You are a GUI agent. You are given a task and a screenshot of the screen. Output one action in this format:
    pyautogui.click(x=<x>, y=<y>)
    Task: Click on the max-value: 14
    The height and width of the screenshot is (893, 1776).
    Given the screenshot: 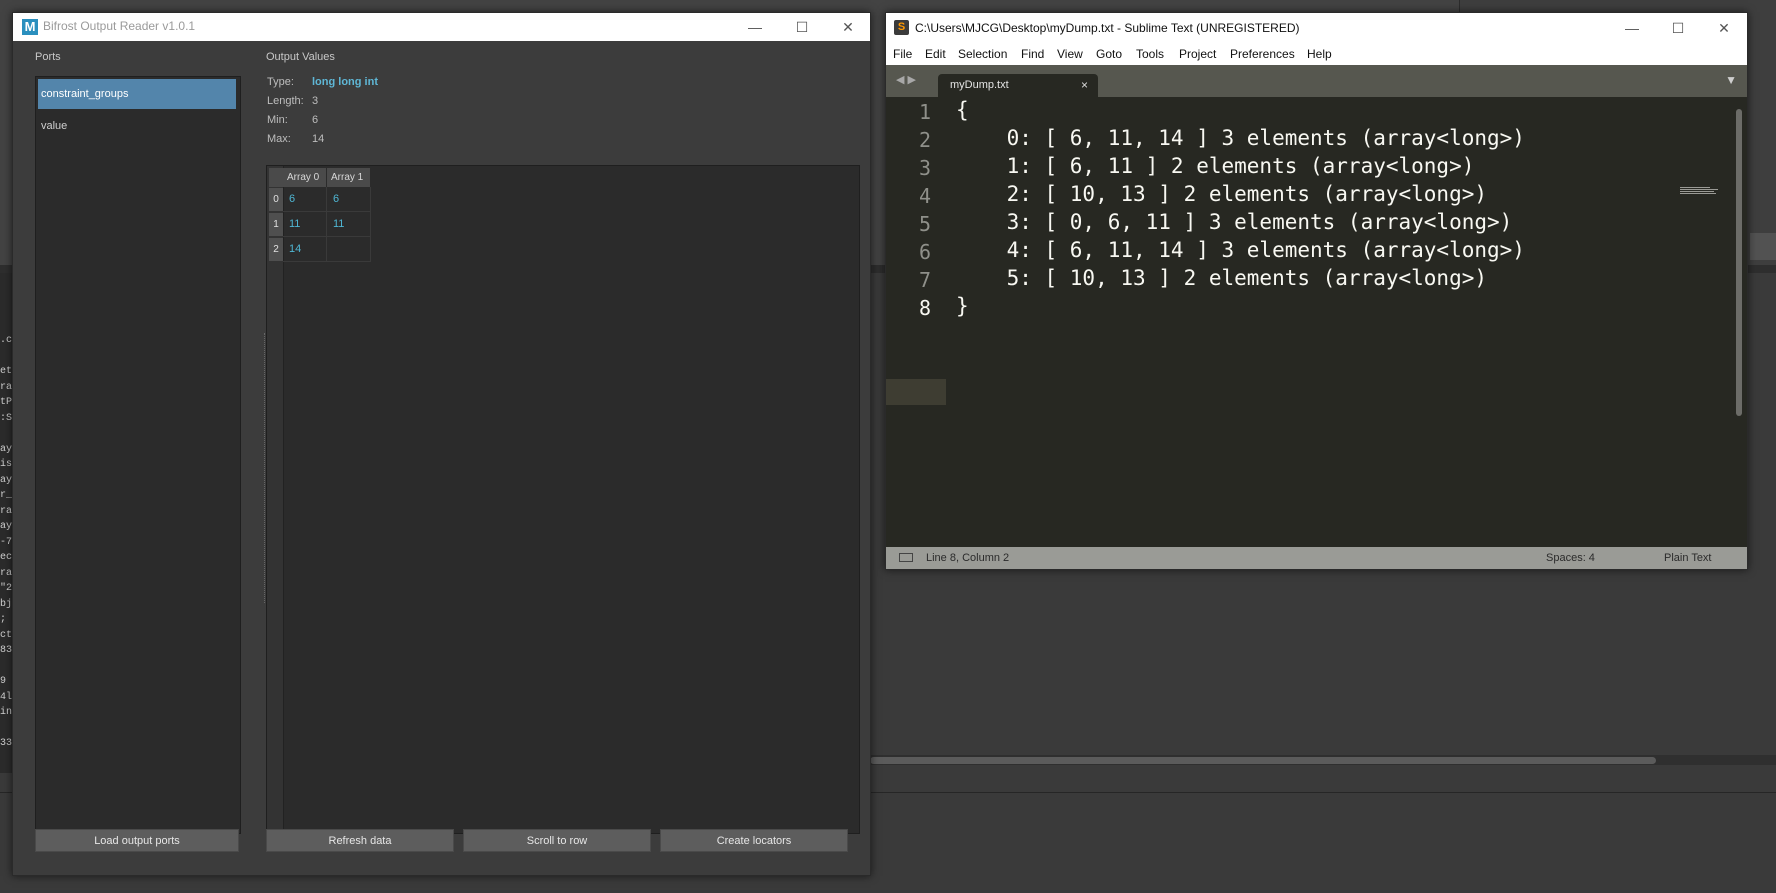 What is the action you would take?
    pyautogui.click(x=318, y=139)
    